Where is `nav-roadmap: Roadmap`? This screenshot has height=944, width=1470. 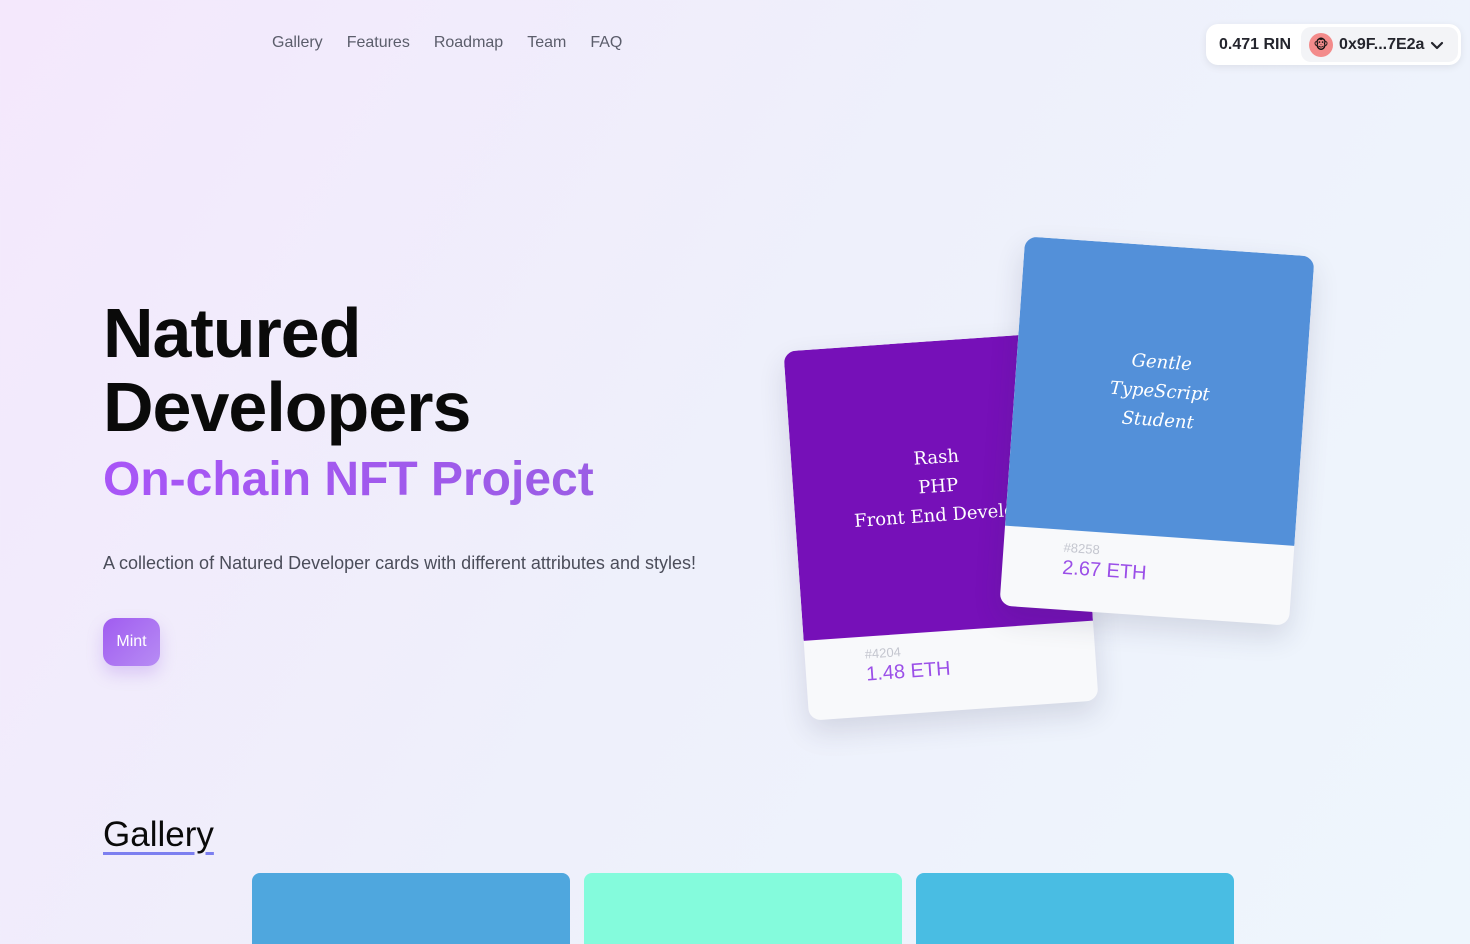
nav-roadmap: Roadmap is located at coordinates (468, 43).